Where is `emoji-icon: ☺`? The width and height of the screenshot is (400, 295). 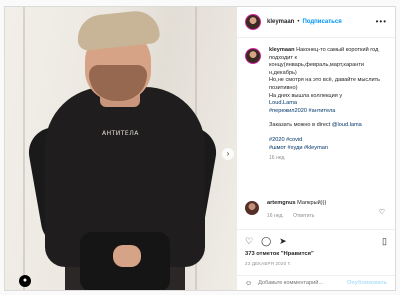 emoji-icon: ☺ is located at coordinates (248, 283).